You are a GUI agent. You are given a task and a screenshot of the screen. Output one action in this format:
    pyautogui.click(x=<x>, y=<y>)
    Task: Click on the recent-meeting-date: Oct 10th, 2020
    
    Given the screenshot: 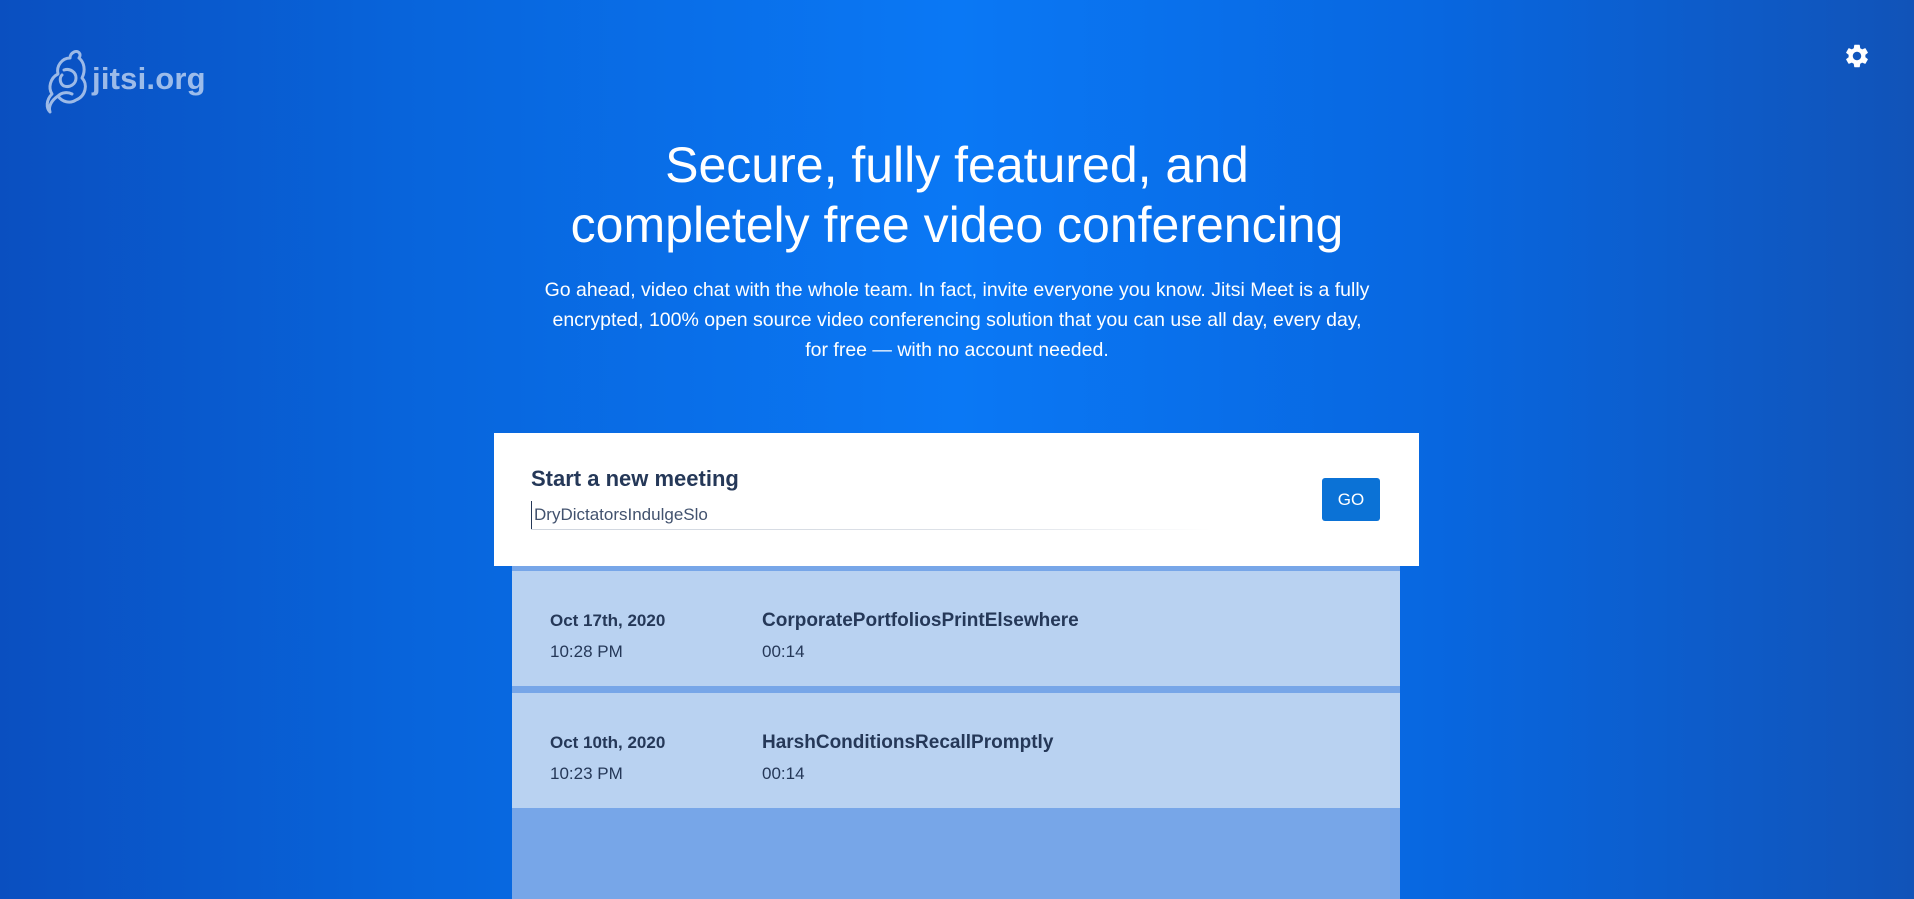 What is the action you would take?
    pyautogui.click(x=608, y=742)
    